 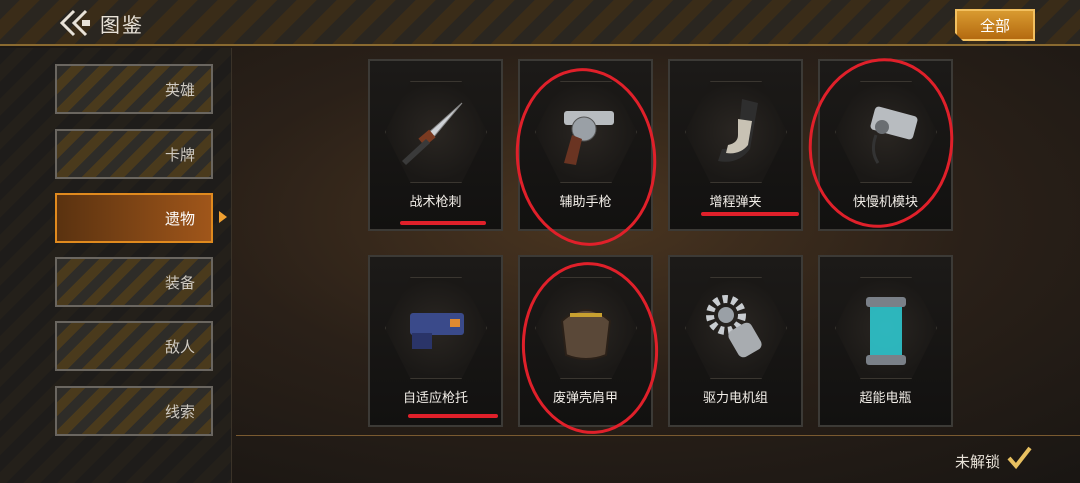 I want to click on relic-card-adaptive-stock: 自适应枪托, so click(x=435, y=341).